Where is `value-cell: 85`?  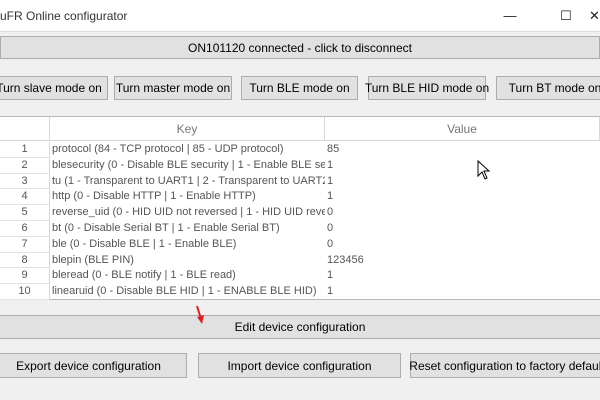
value-cell: 85 is located at coordinates (463, 150).